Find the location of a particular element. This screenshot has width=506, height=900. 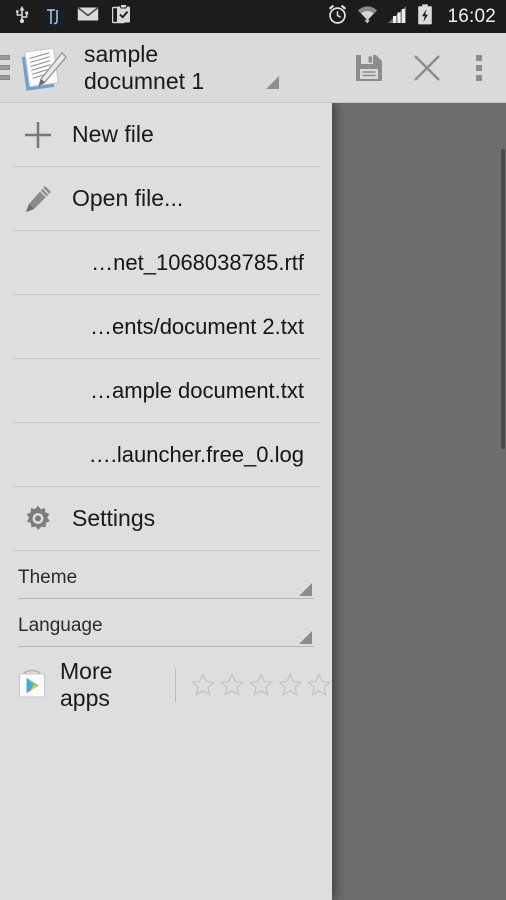

language-spinner-row: Language is located at coordinates (166, 623).